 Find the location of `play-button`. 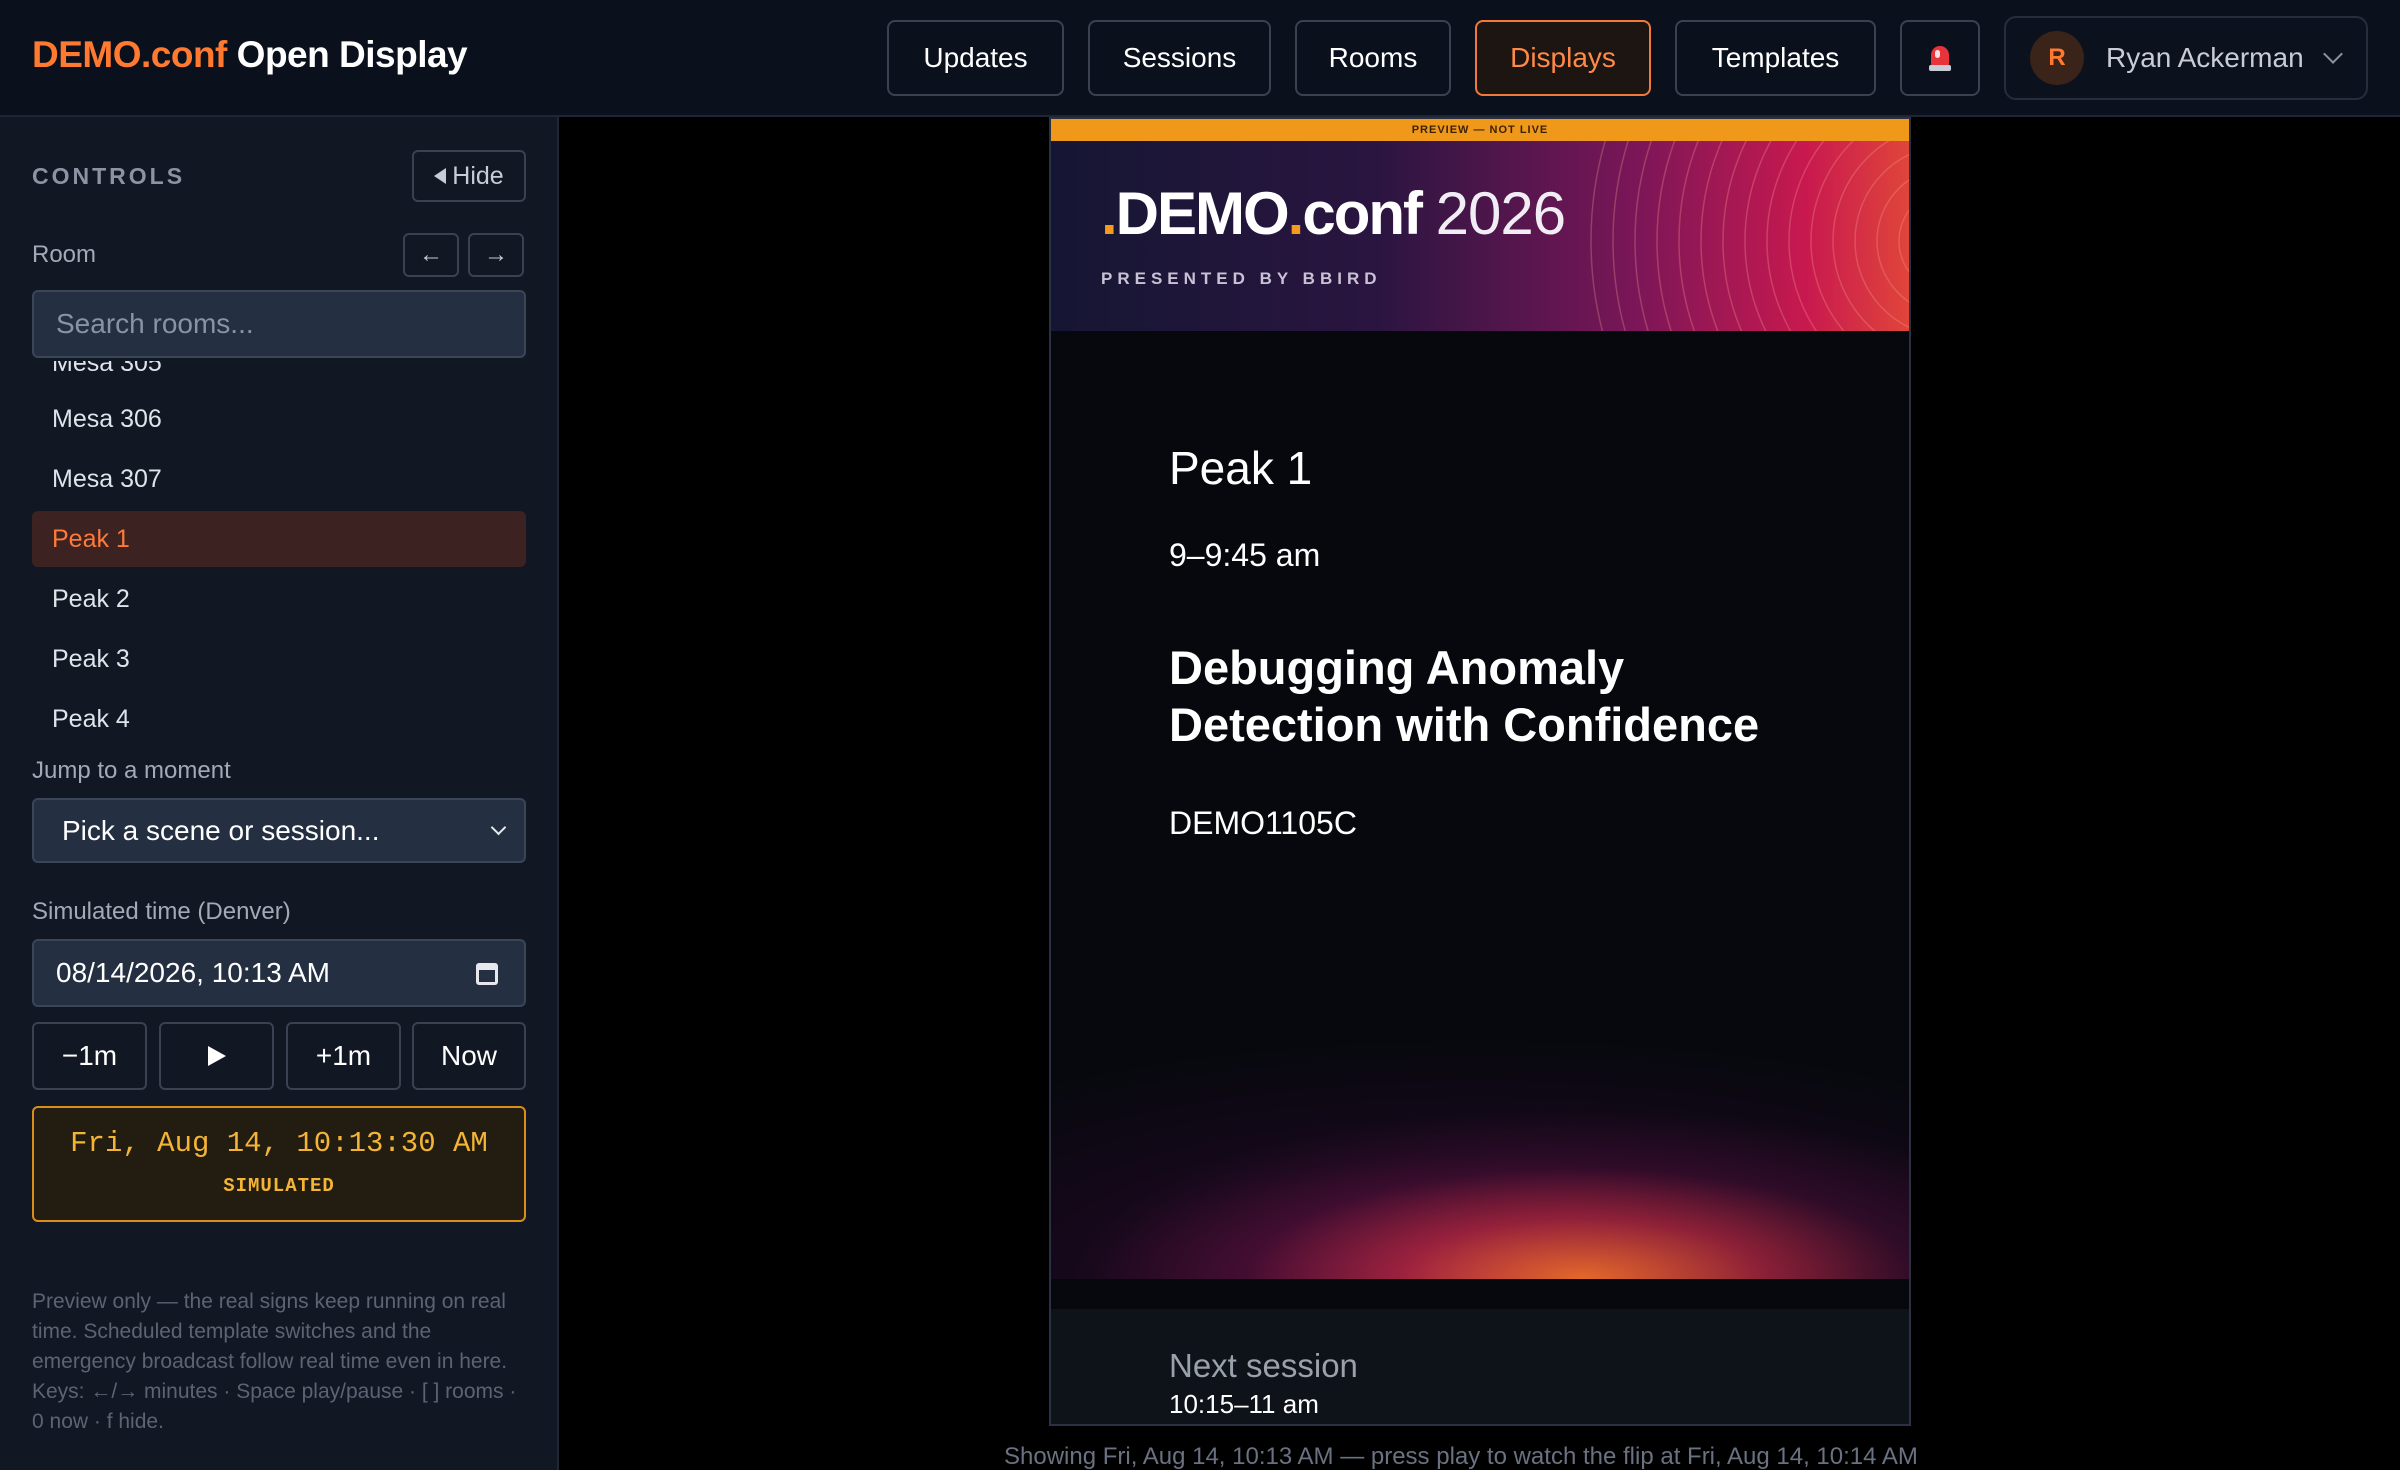

play-button is located at coordinates (216, 1056).